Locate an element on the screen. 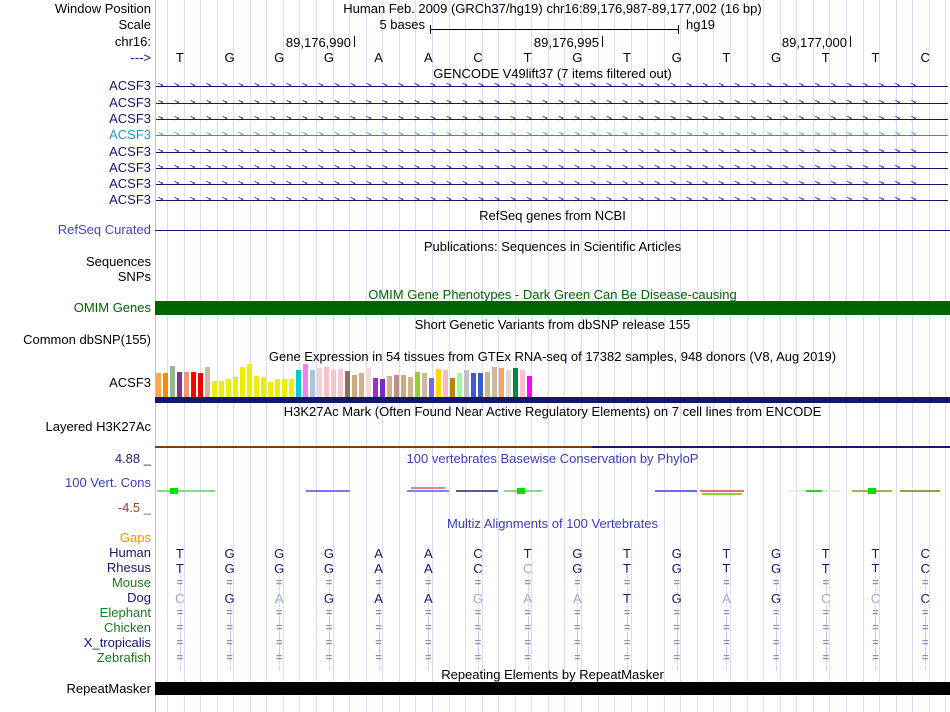  refseq-track-title: RefSeq genes from NCBI is located at coordinates (552, 216).